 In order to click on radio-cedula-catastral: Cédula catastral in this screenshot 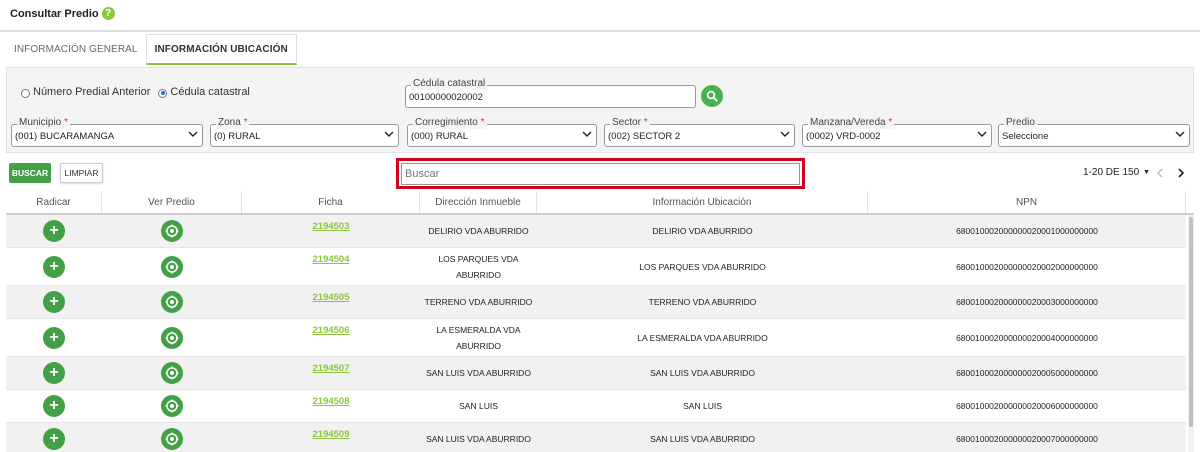, I will do `click(204, 92)`.